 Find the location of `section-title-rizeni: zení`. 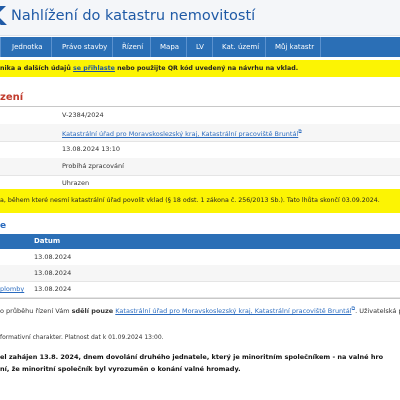

section-title-rizeni: zení is located at coordinates (12, 97).